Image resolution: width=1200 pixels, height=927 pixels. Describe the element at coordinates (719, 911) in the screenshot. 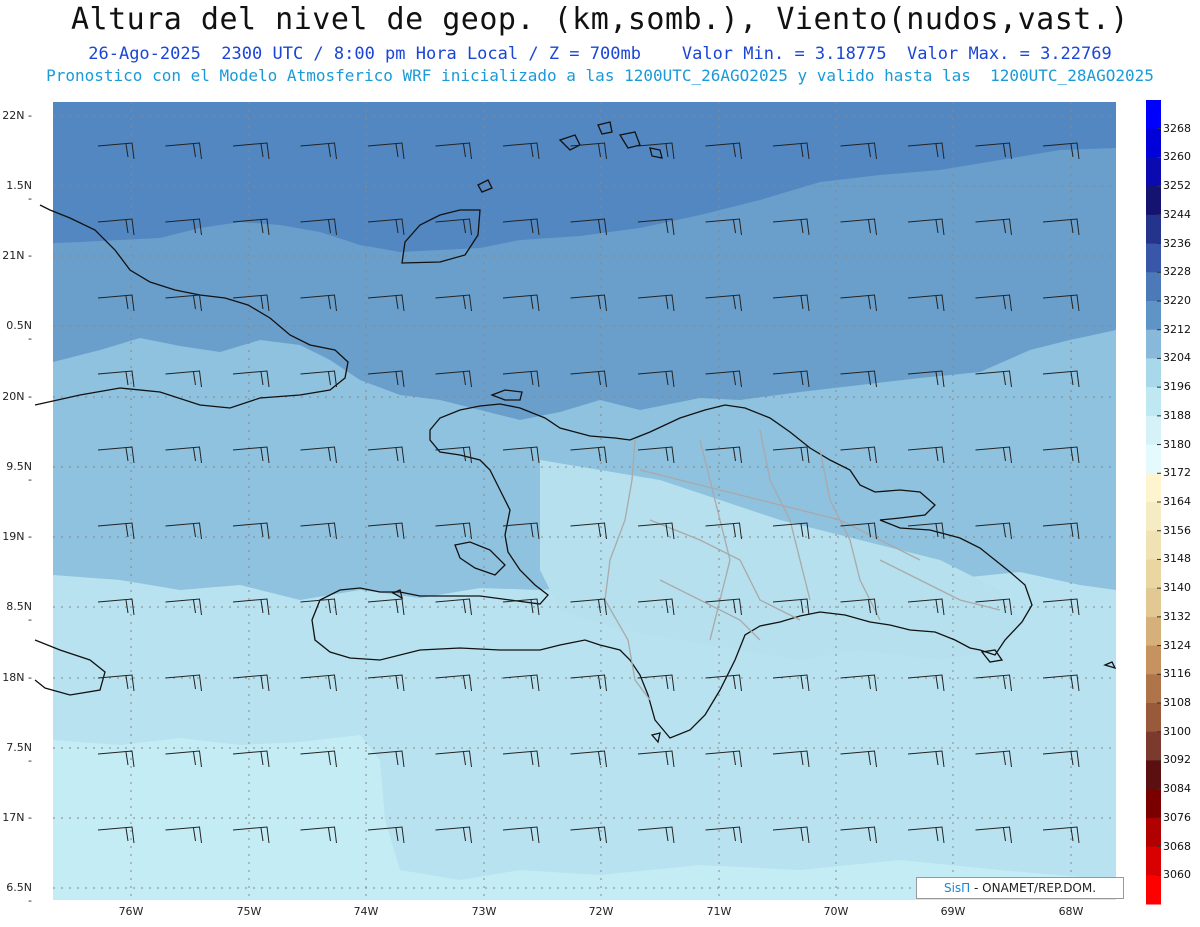

I see `lon-label: 71W` at that location.